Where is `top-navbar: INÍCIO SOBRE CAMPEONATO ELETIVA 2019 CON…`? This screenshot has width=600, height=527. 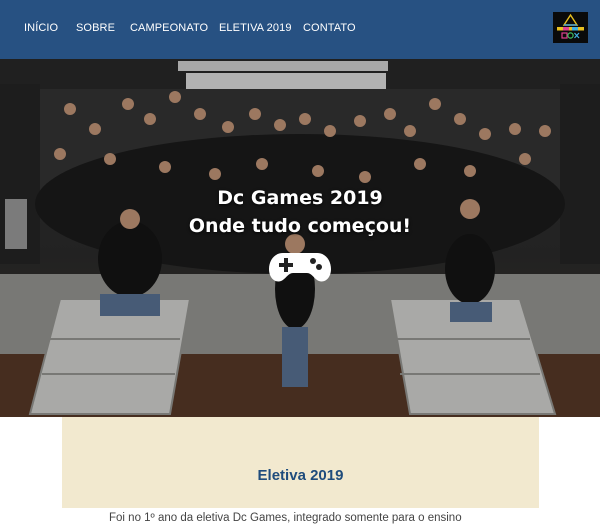 top-navbar: INÍCIO SOBRE CAMPEONATO ELETIVA 2019 CON… is located at coordinates (300, 29).